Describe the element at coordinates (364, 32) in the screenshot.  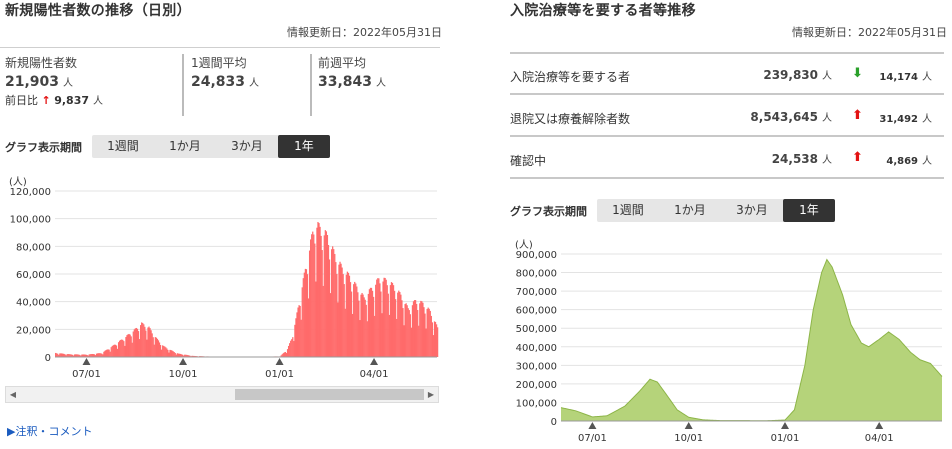
I see `left-updated-date: 情報更新日：2022年05月31日` at that location.